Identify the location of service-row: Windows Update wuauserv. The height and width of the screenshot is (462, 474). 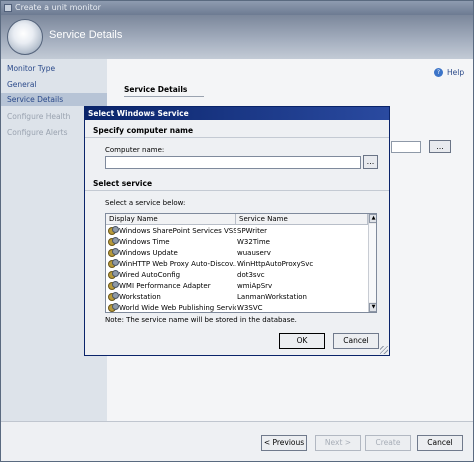
(237, 253).